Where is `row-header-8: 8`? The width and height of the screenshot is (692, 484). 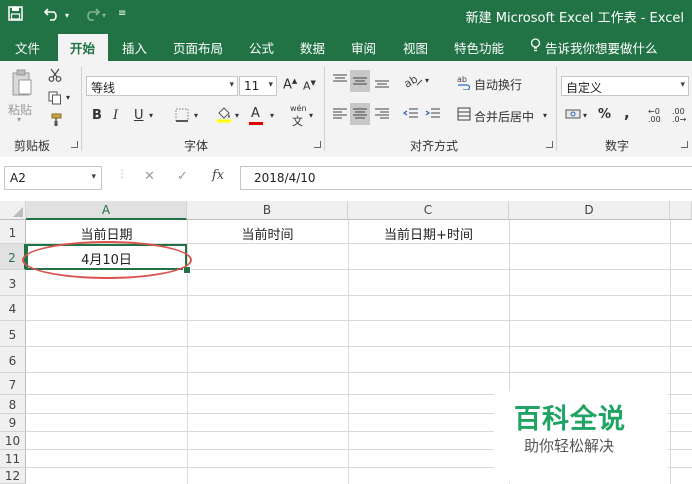
row-header-8: 8 is located at coordinates (13, 404).